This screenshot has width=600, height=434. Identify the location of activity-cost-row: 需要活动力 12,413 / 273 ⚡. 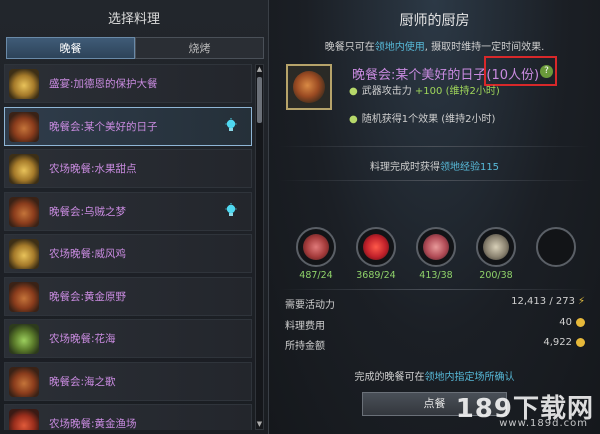
(435, 303).